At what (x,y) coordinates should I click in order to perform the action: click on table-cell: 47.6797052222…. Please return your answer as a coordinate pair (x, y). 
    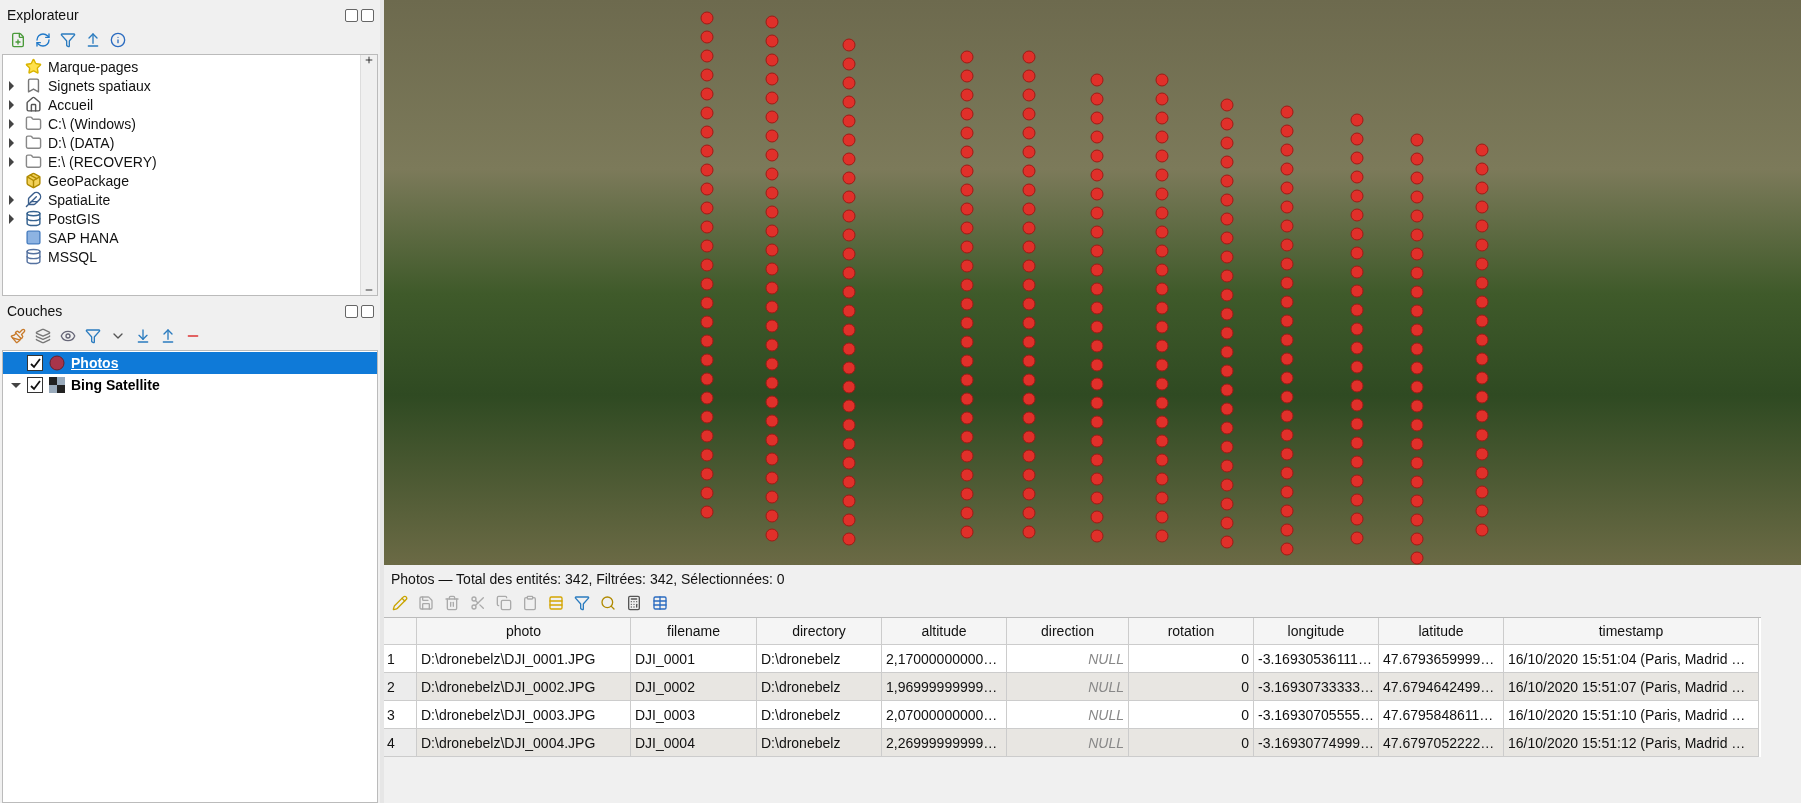
    Looking at the image, I should click on (1441, 743).